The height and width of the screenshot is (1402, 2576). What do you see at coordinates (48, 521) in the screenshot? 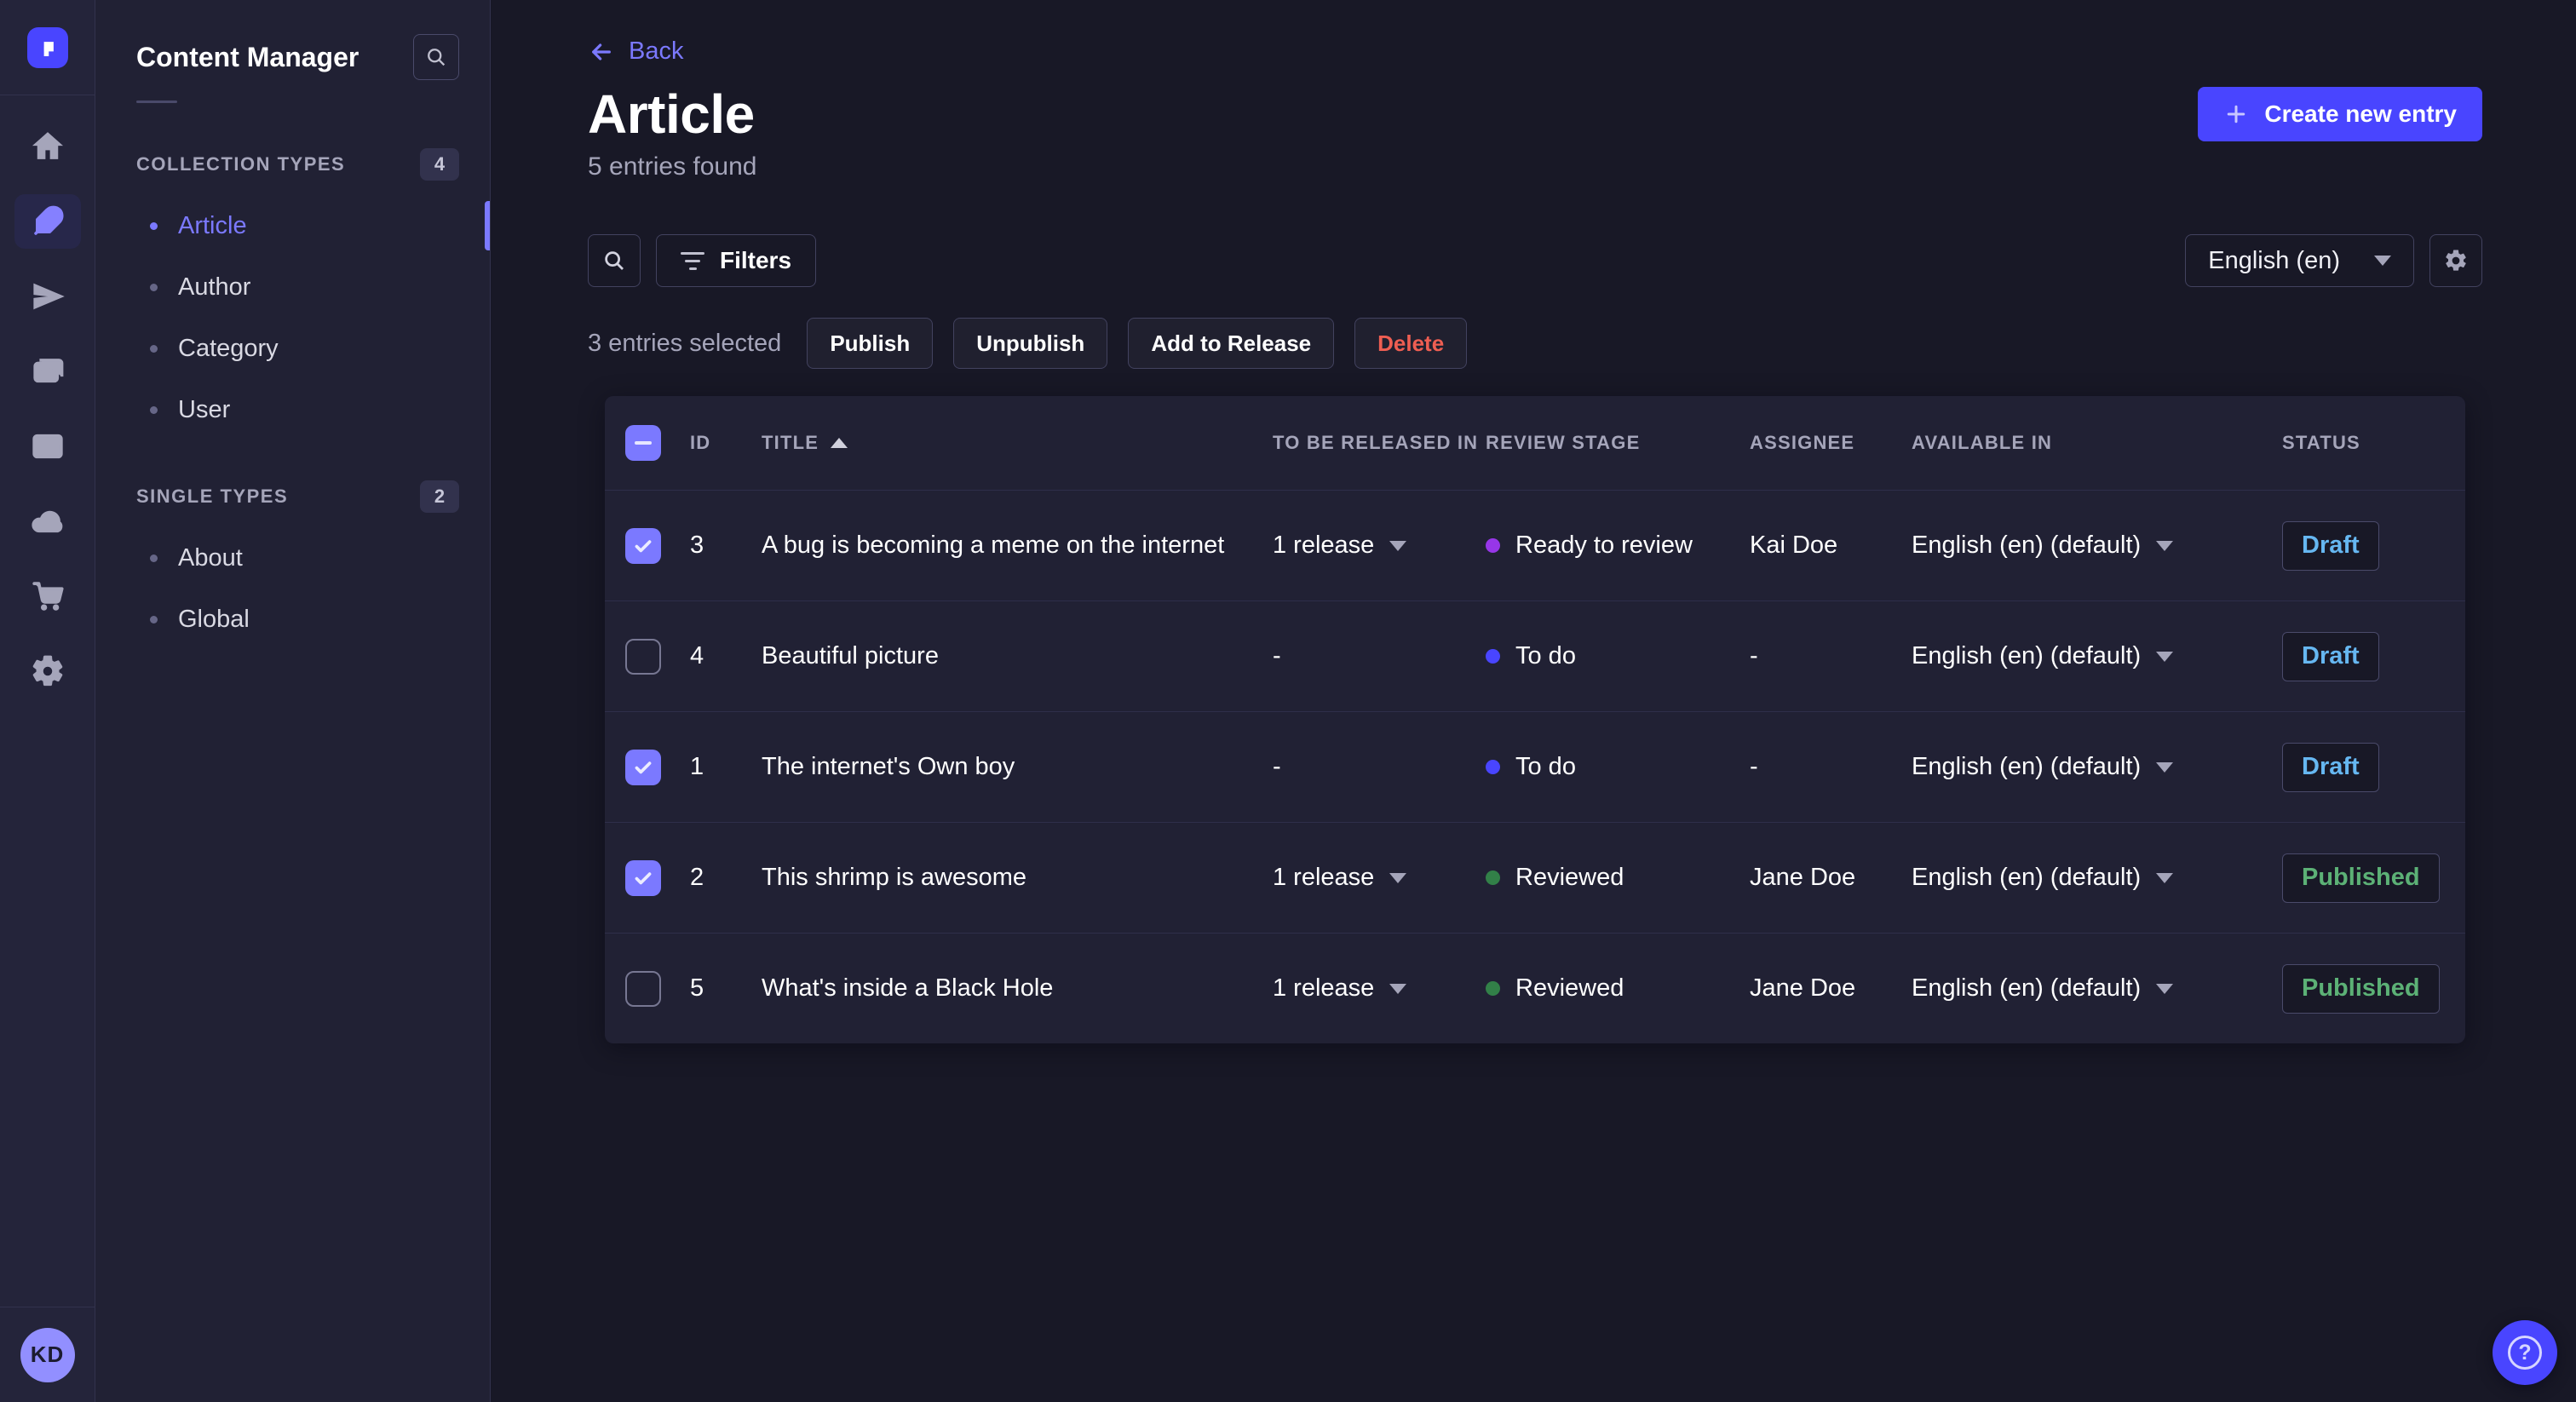
I see `cloud-icon` at bounding box center [48, 521].